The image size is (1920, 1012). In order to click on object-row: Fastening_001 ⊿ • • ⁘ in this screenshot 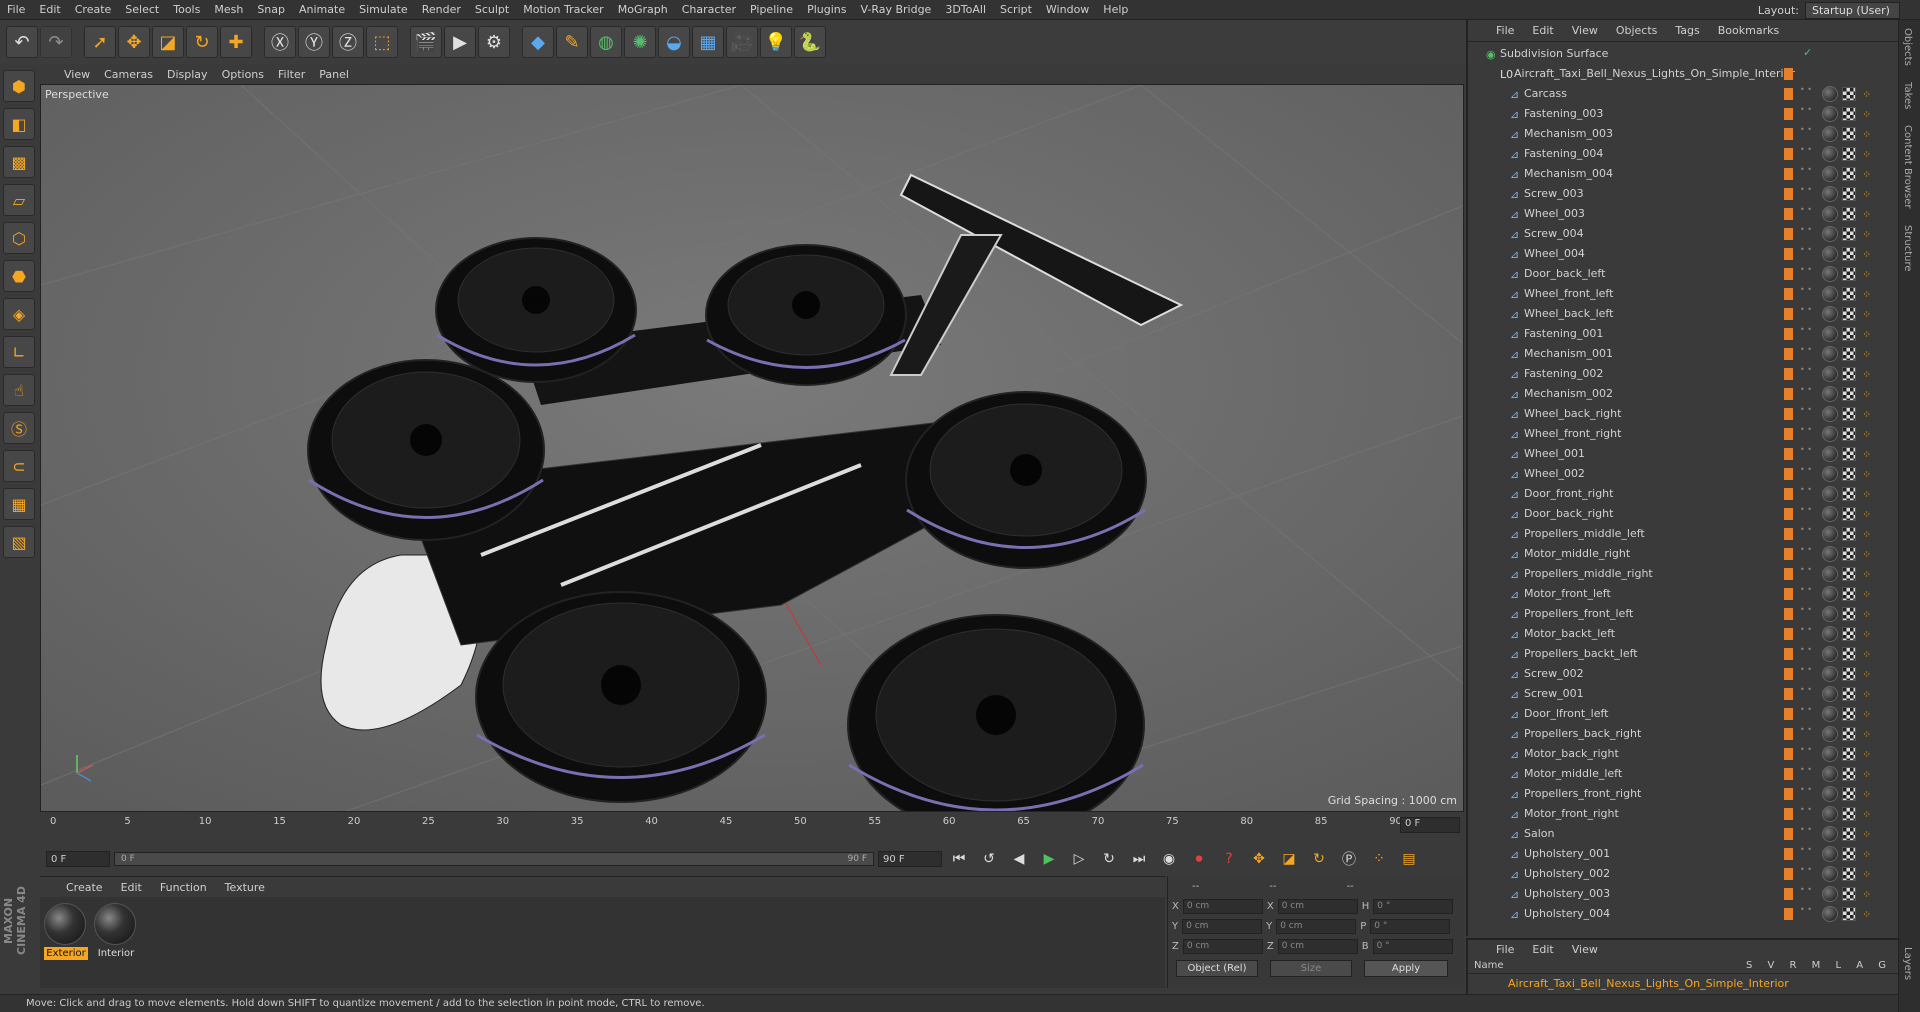, I will do `click(1684, 334)`.